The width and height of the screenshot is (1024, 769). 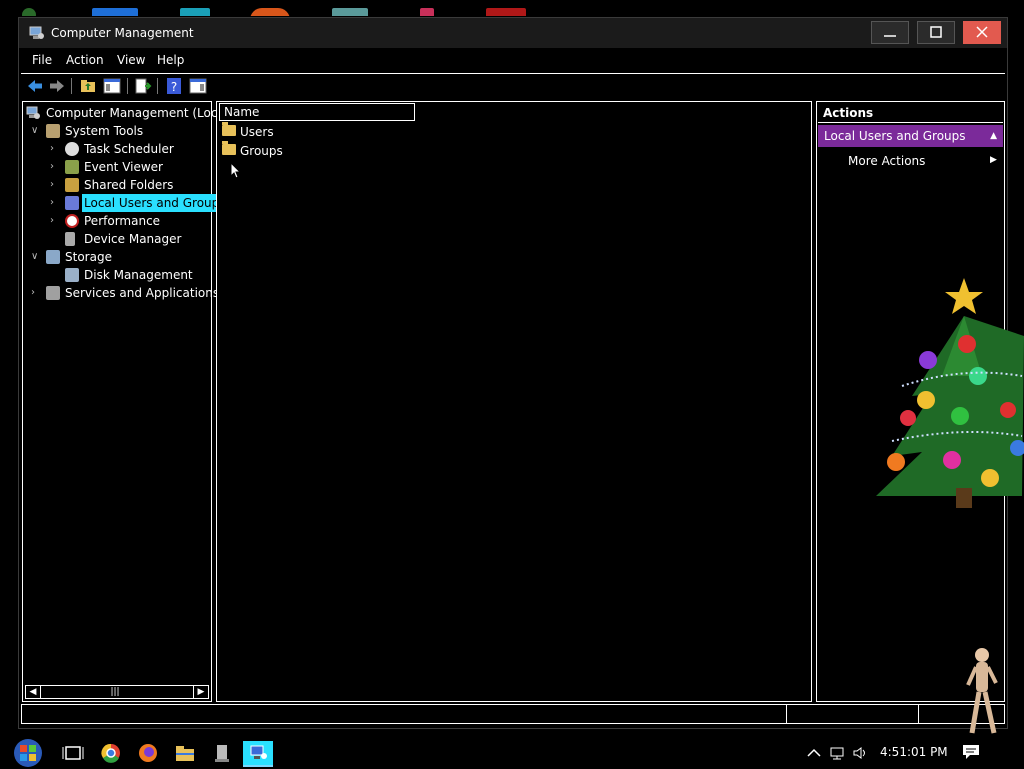 I want to click on device-manager-icon, so click(x=70, y=239).